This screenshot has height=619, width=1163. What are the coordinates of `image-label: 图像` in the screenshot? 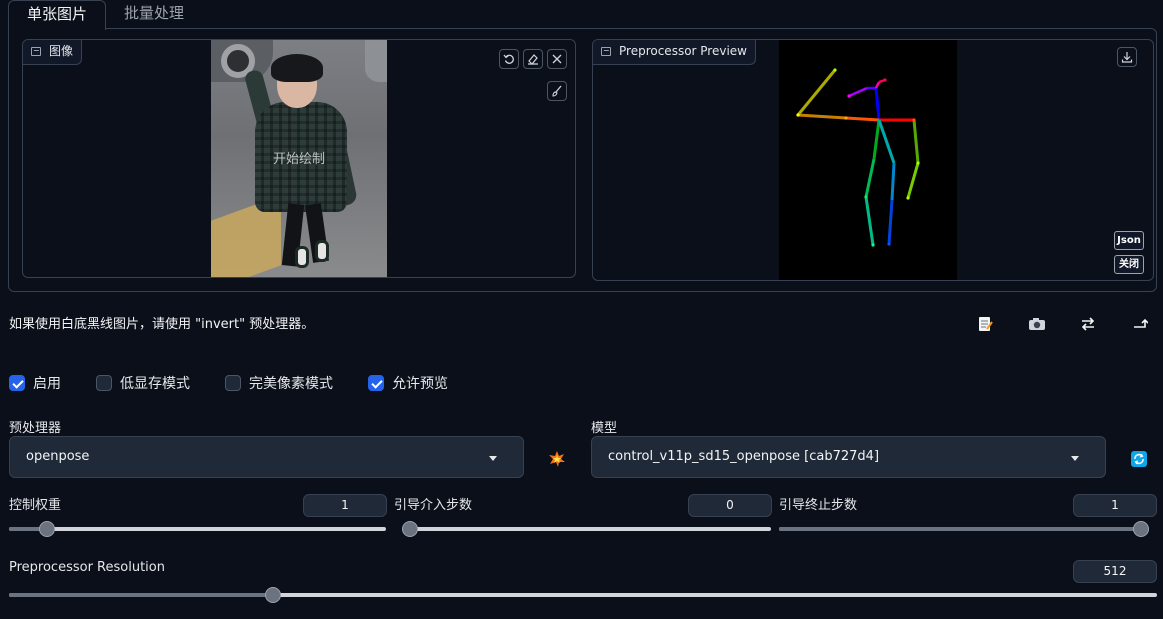 It's located at (53, 52).